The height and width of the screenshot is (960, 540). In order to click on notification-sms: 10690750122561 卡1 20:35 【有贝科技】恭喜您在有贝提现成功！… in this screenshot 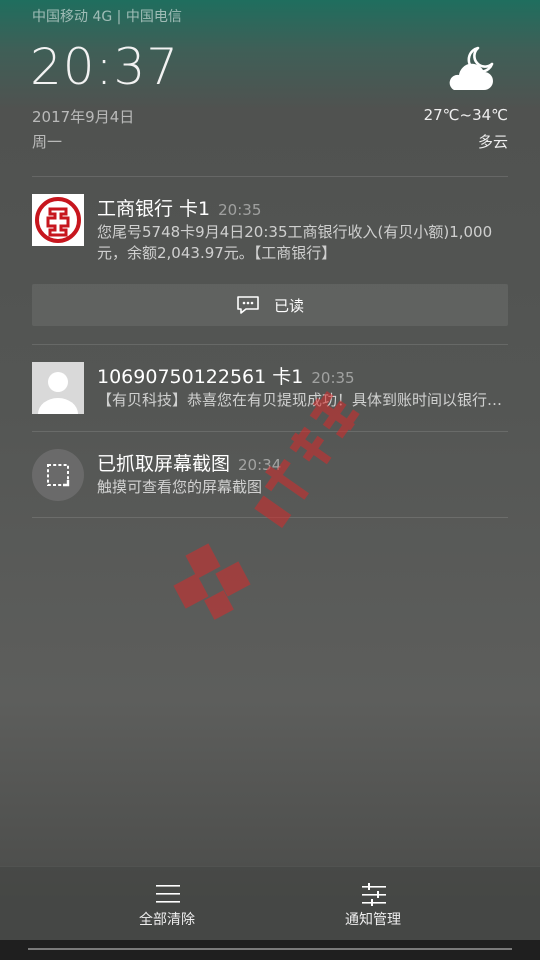, I will do `click(270, 392)`.